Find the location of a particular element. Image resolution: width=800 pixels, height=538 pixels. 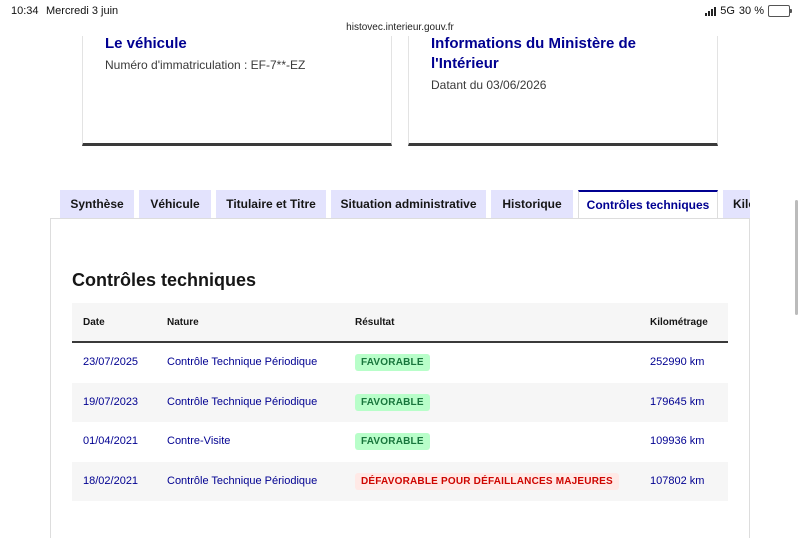

section-title: Contrôles techniques is located at coordinates (164, 280).